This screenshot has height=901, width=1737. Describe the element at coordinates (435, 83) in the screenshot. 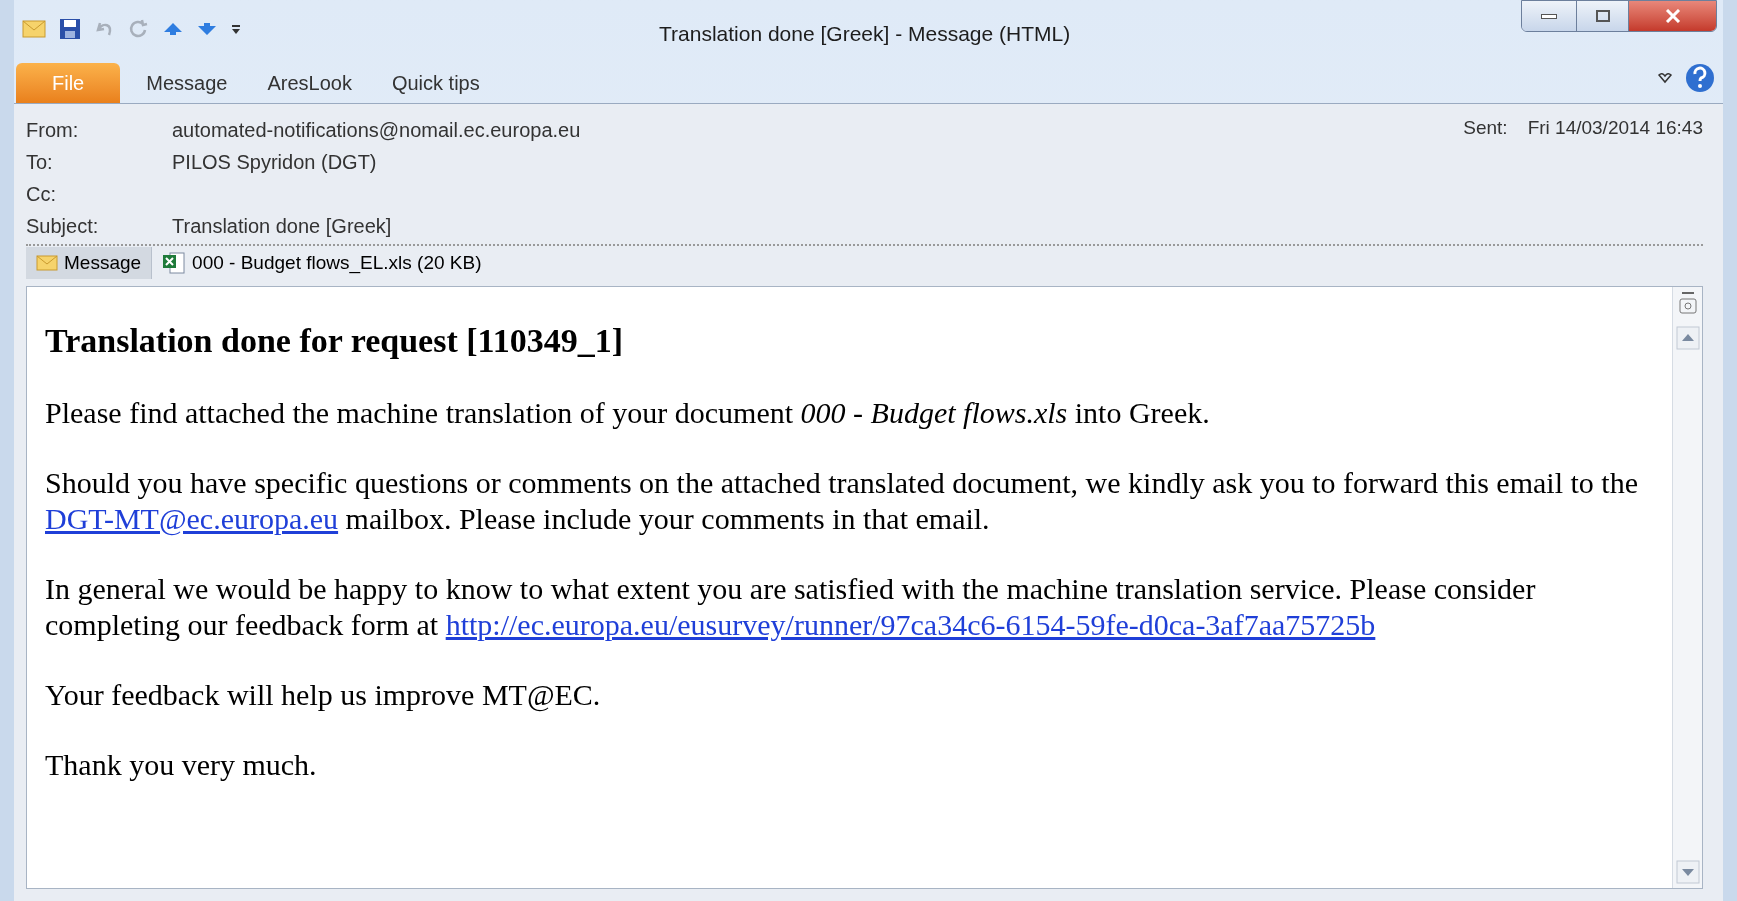

I see `ribbon-tab: Quick tips` at that location.